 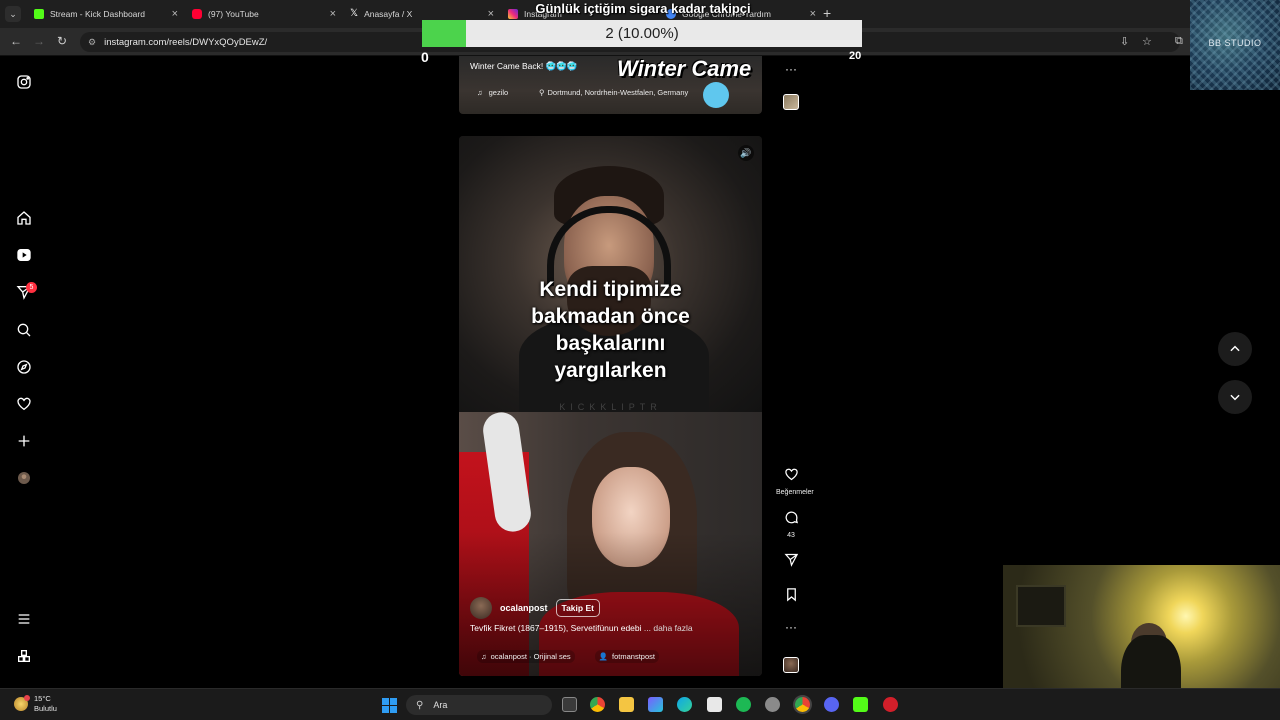 I want to click on file-explorer-icon, so click(x=626, y=704).